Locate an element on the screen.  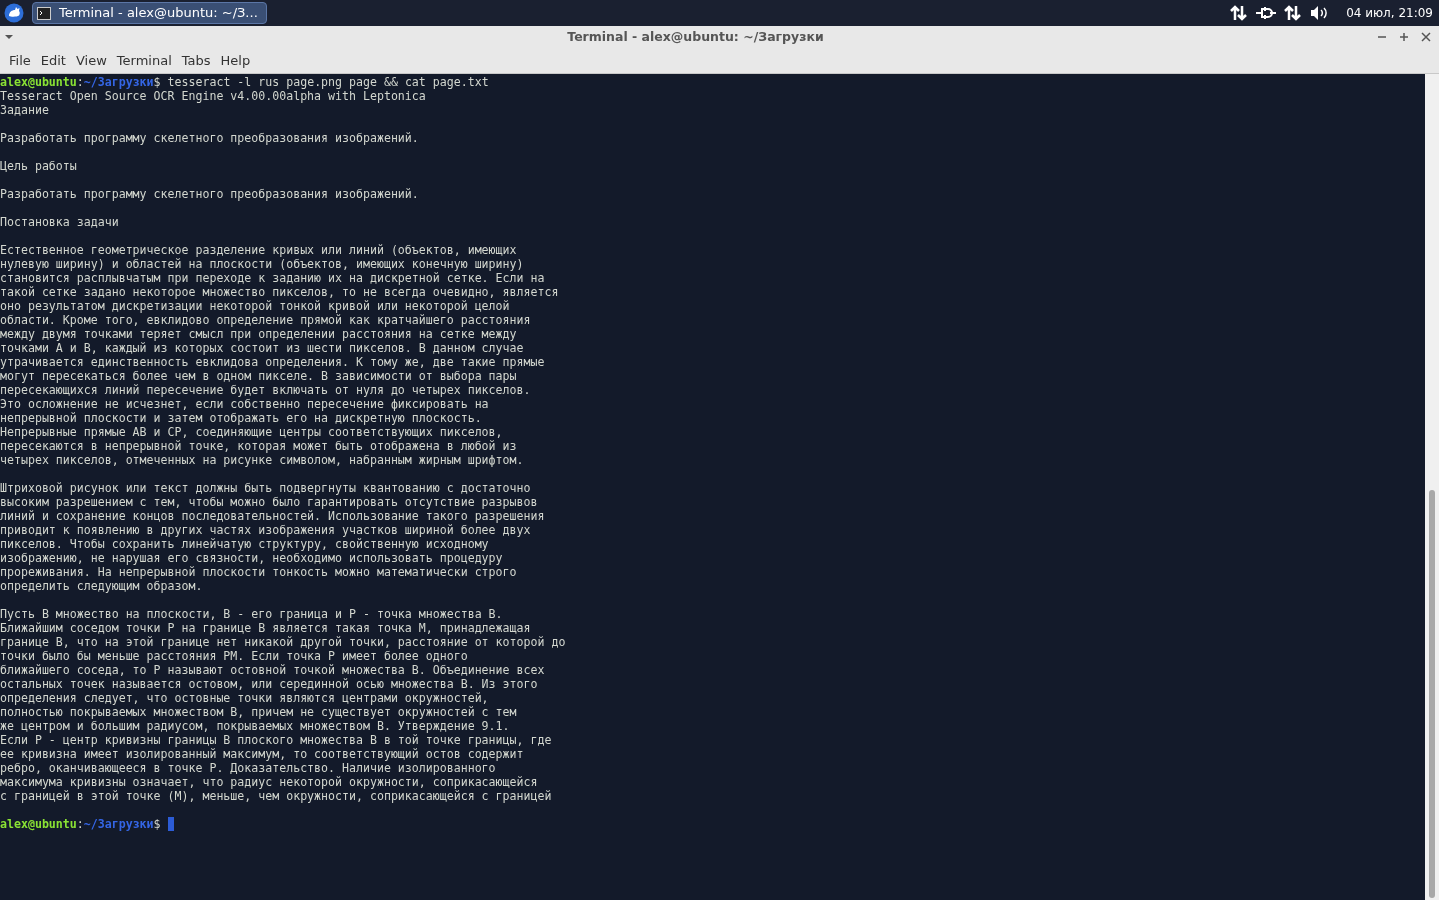
output-line: приводит к появлению в других частях изображения участков шириной более двух is located at coordinates (265, 530).